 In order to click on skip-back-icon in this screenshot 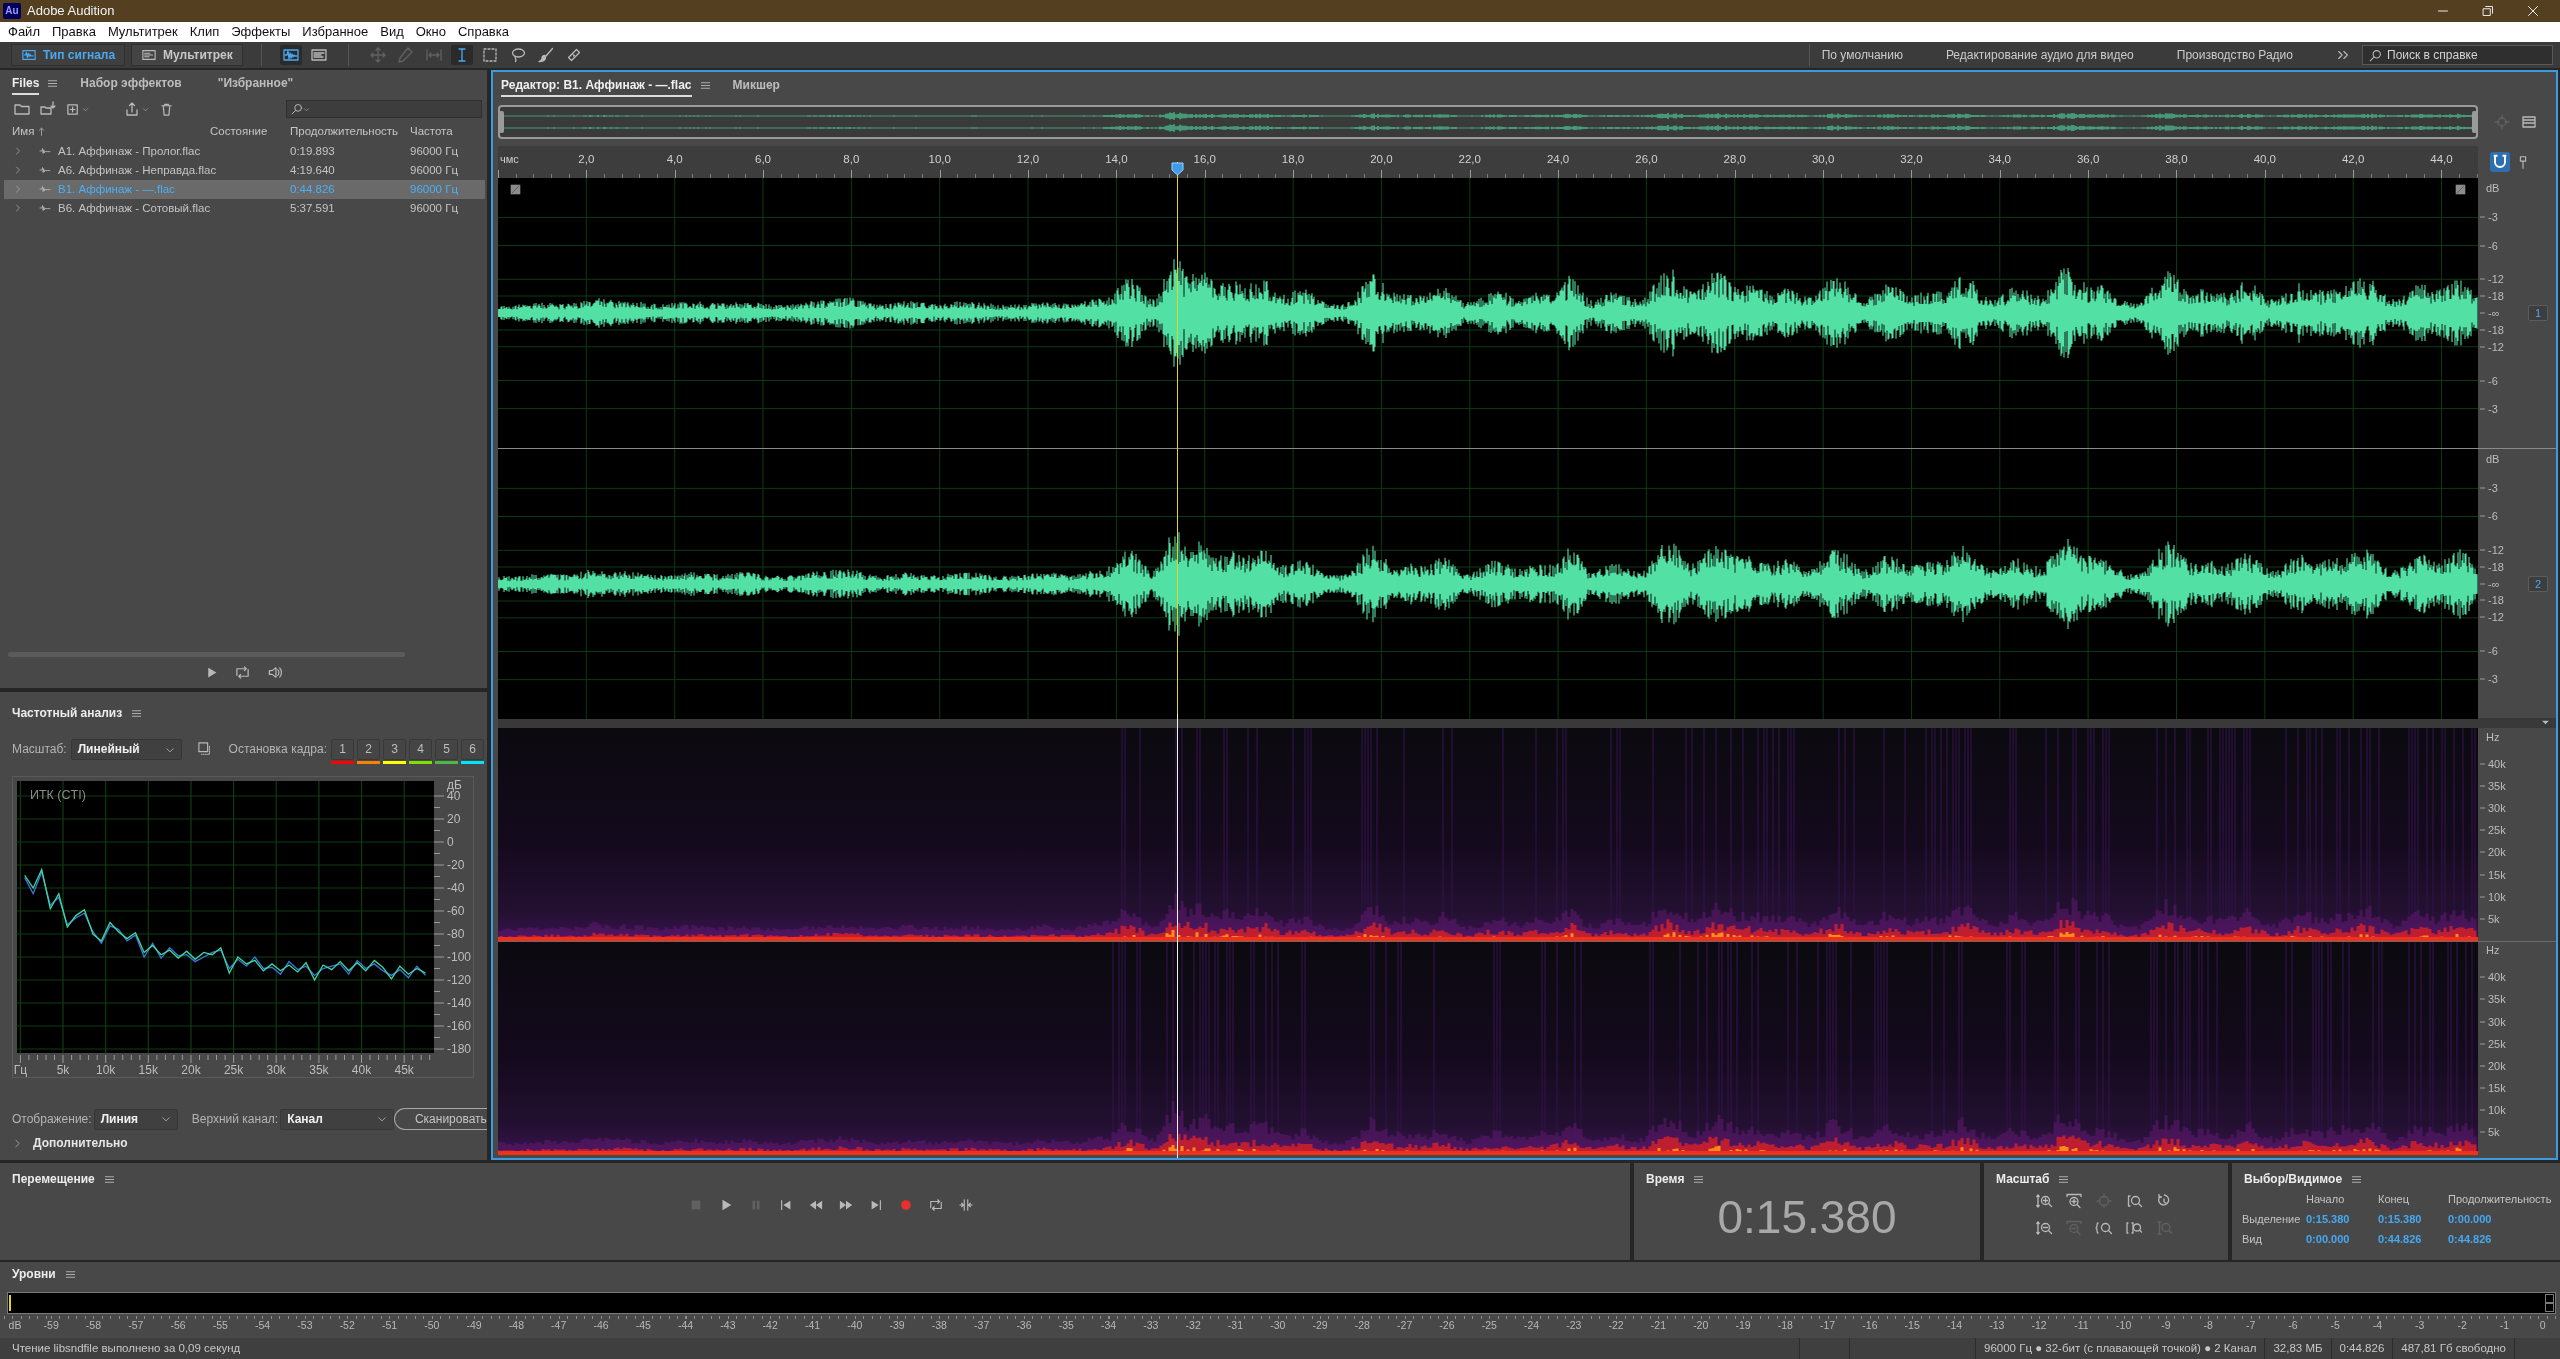, I will do `click(786, 1205)`.